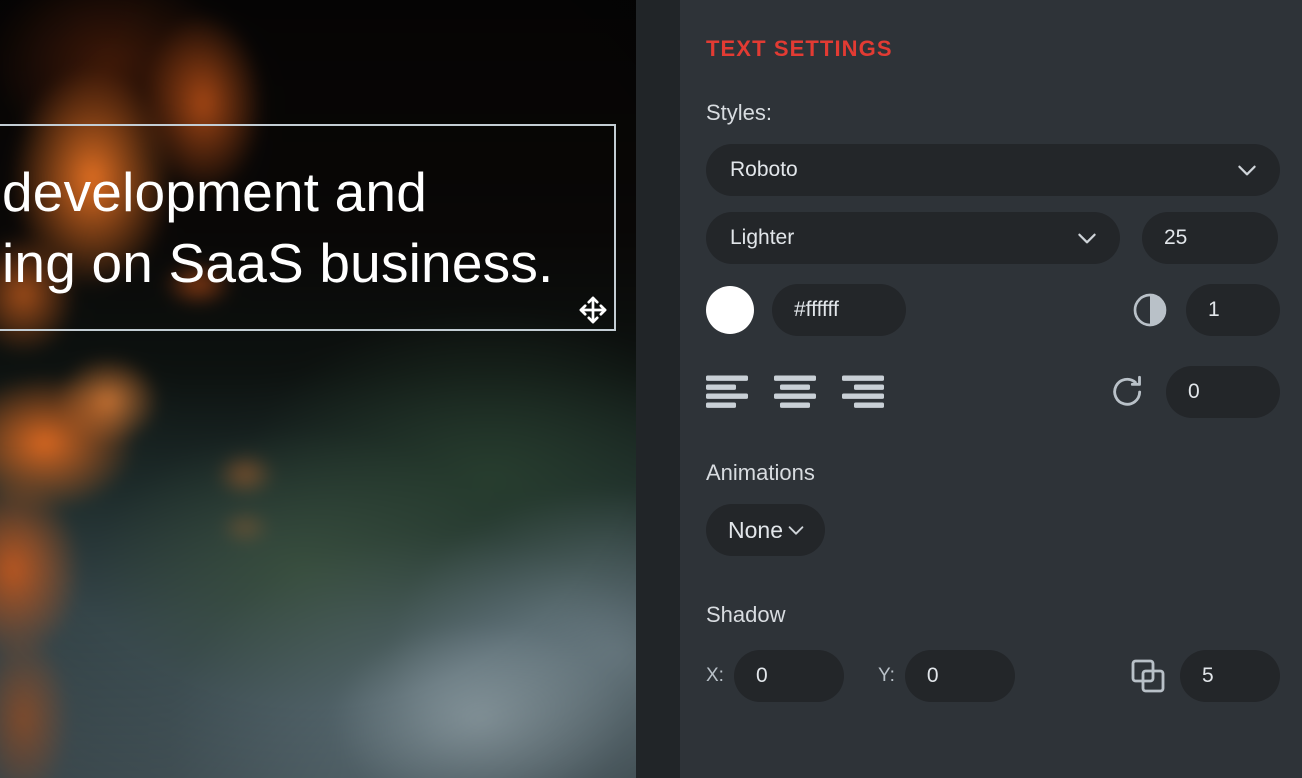 This screenshot has width=1302, height=778. Describe the element at coordinates (816, 309) in the screenshot. I see `text-color-hex-value: #ffffff` at that location.